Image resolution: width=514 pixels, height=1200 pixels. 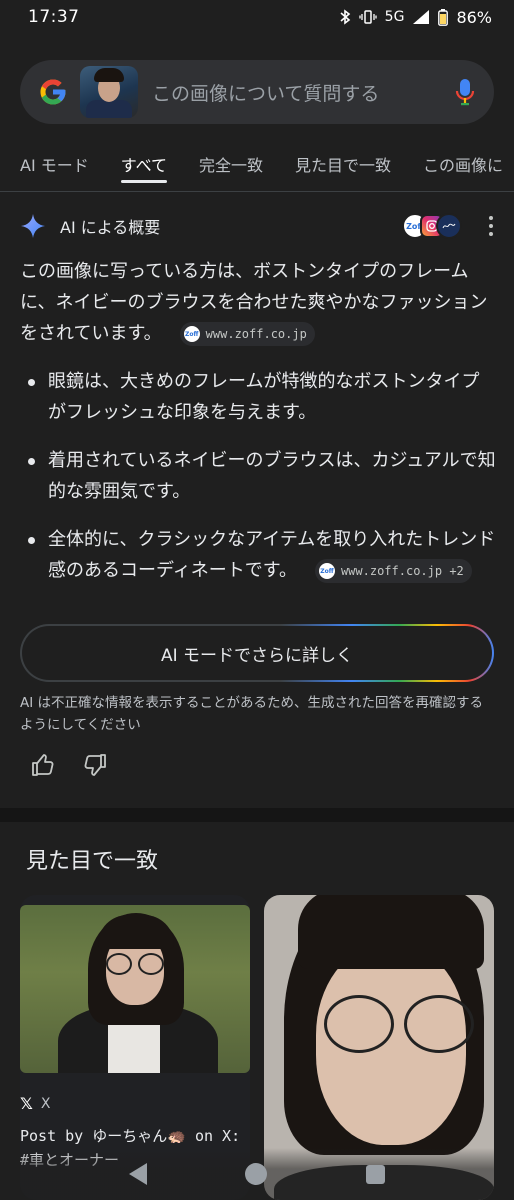 I want to click on search-tabs: AI モード すべて 完全一致 見た目で一致 この画像に, so click(x=257, y=166).